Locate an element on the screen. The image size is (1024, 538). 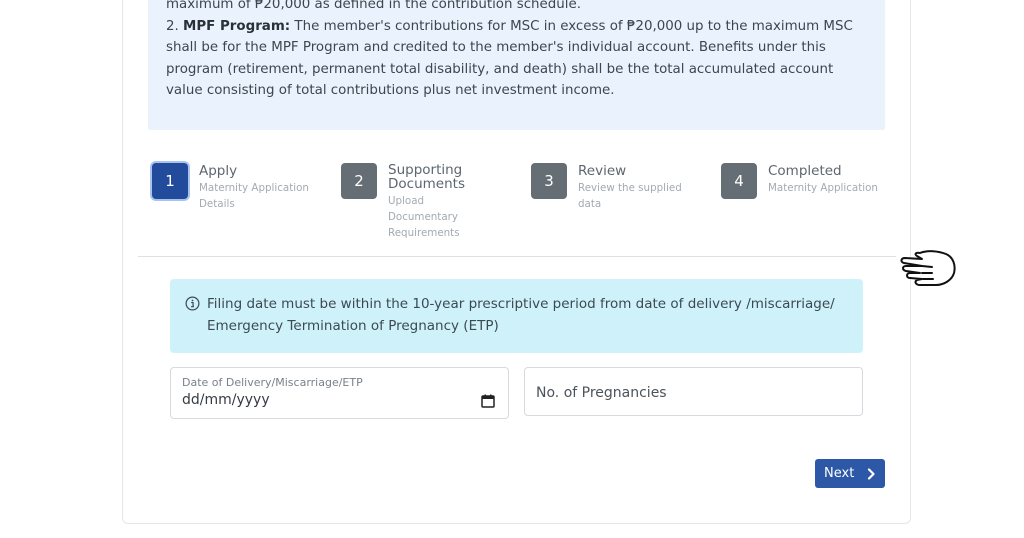
chevron-right-icon is located at coordinates (871, 474).